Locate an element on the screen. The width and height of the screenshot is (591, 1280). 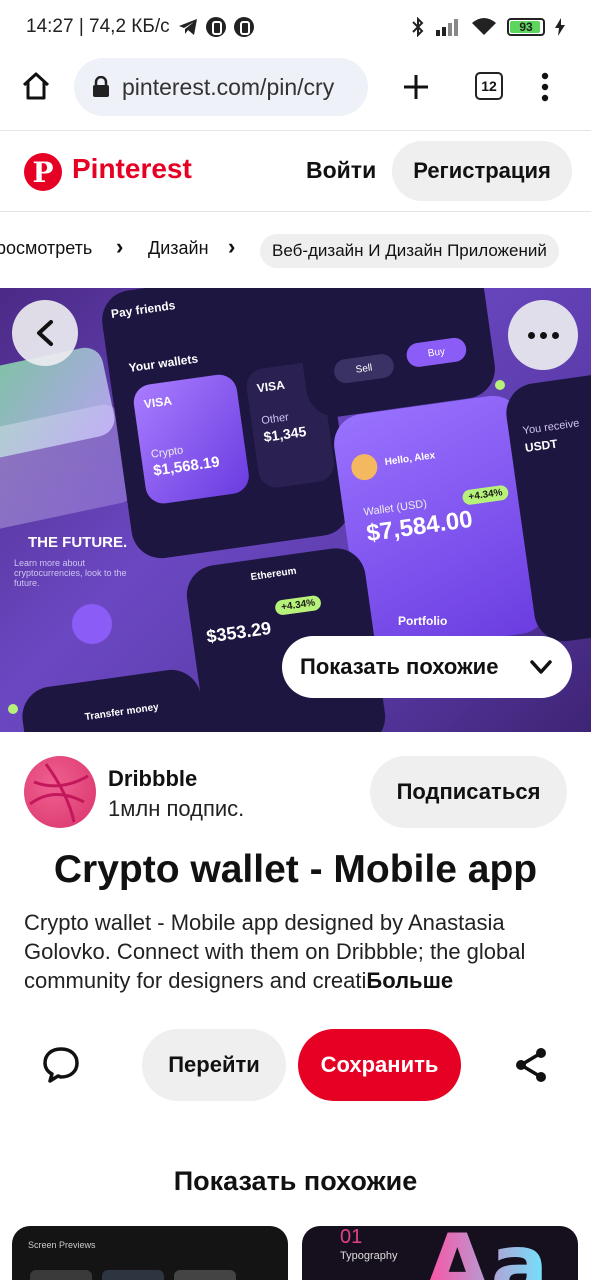
comment-icon is located at coordinates (61, 1065).